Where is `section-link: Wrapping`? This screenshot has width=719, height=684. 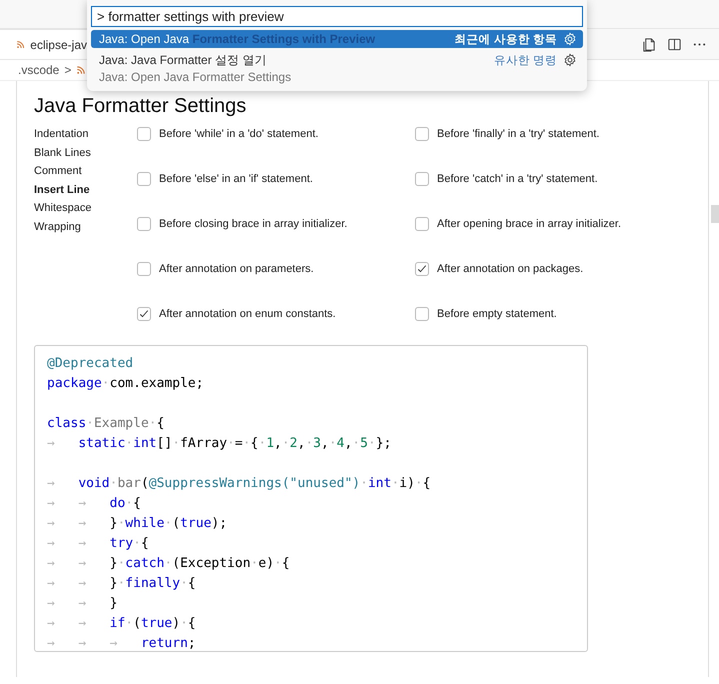
section-link: Wrapping is located at coordinates (85, 227).